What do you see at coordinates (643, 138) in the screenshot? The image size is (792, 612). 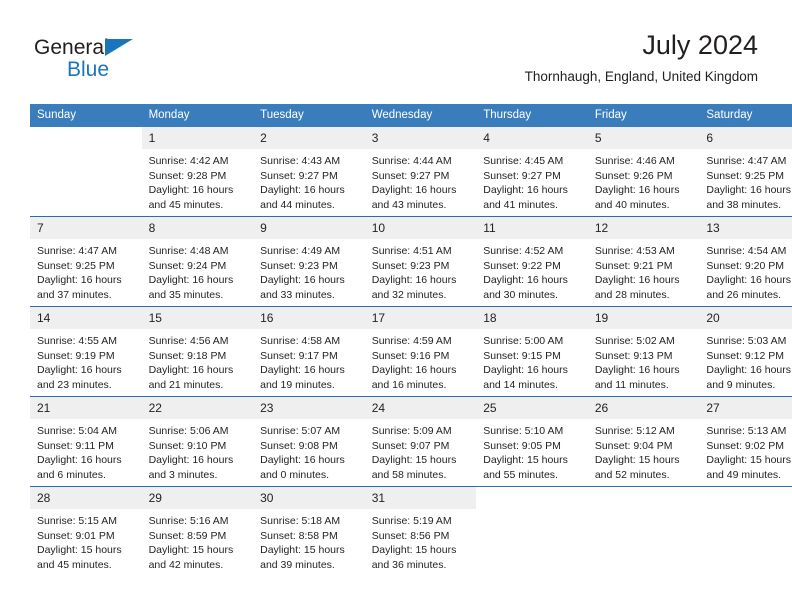 I see `day-number: 5` at bounding box center [643, 138].